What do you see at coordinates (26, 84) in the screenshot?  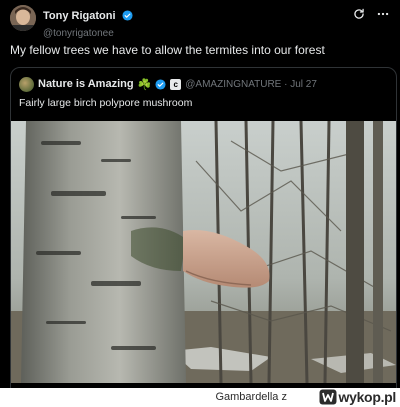 I see `quoted-author-avatar` at bounding box center [26, 84].